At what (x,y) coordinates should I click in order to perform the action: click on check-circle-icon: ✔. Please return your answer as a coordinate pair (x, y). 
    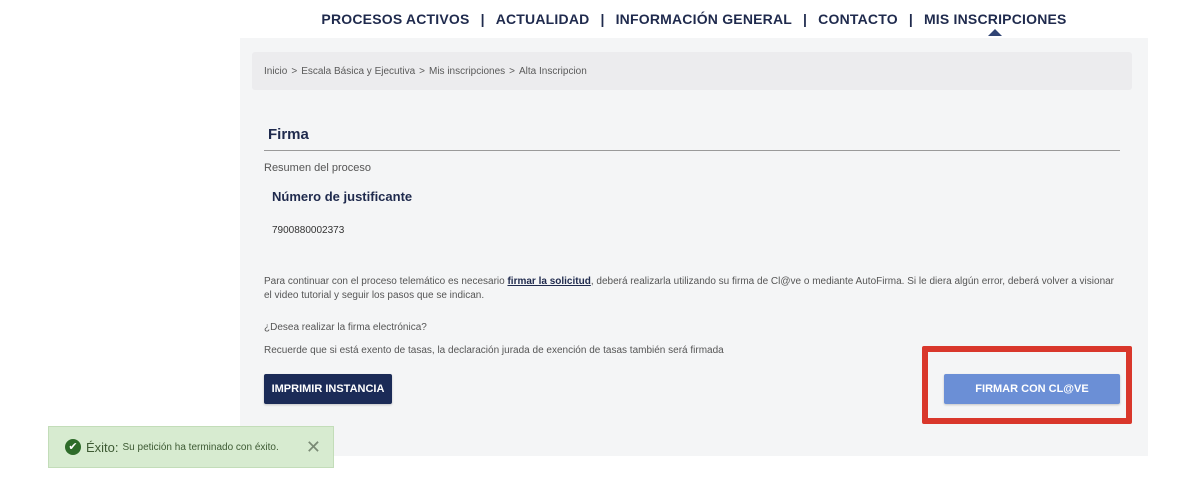
    Looking at the image, I should click on (73, 447).